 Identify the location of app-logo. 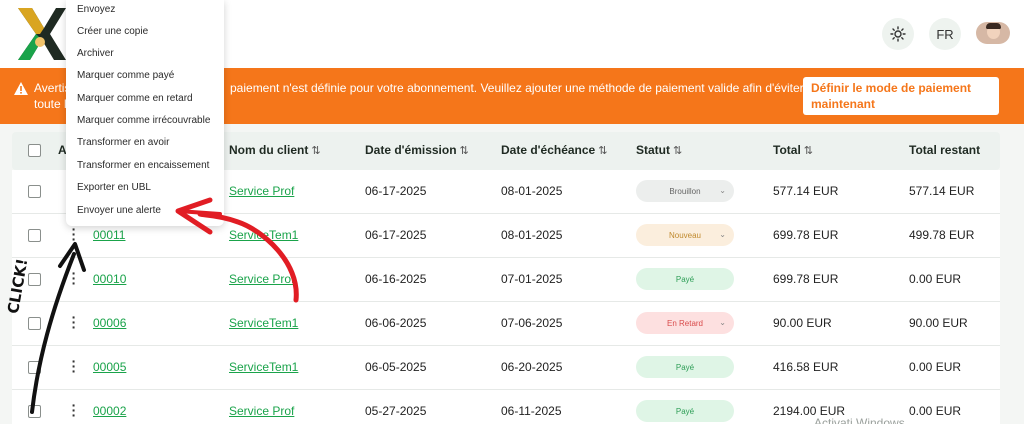
(40, 33).